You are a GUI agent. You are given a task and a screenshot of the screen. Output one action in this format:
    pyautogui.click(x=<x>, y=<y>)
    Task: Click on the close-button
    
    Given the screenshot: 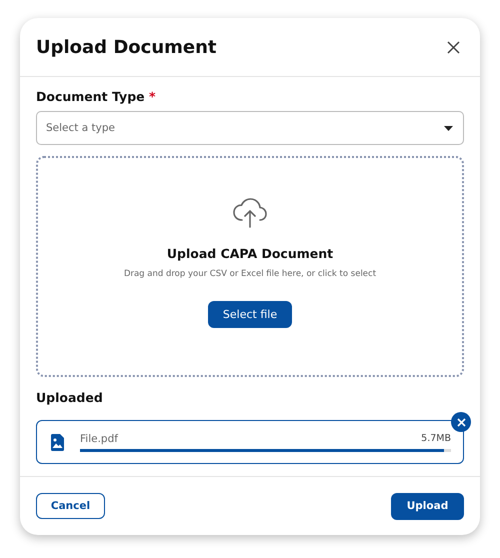 What is the action you would take?
    pyautogui.click(x=453, y=47)
    